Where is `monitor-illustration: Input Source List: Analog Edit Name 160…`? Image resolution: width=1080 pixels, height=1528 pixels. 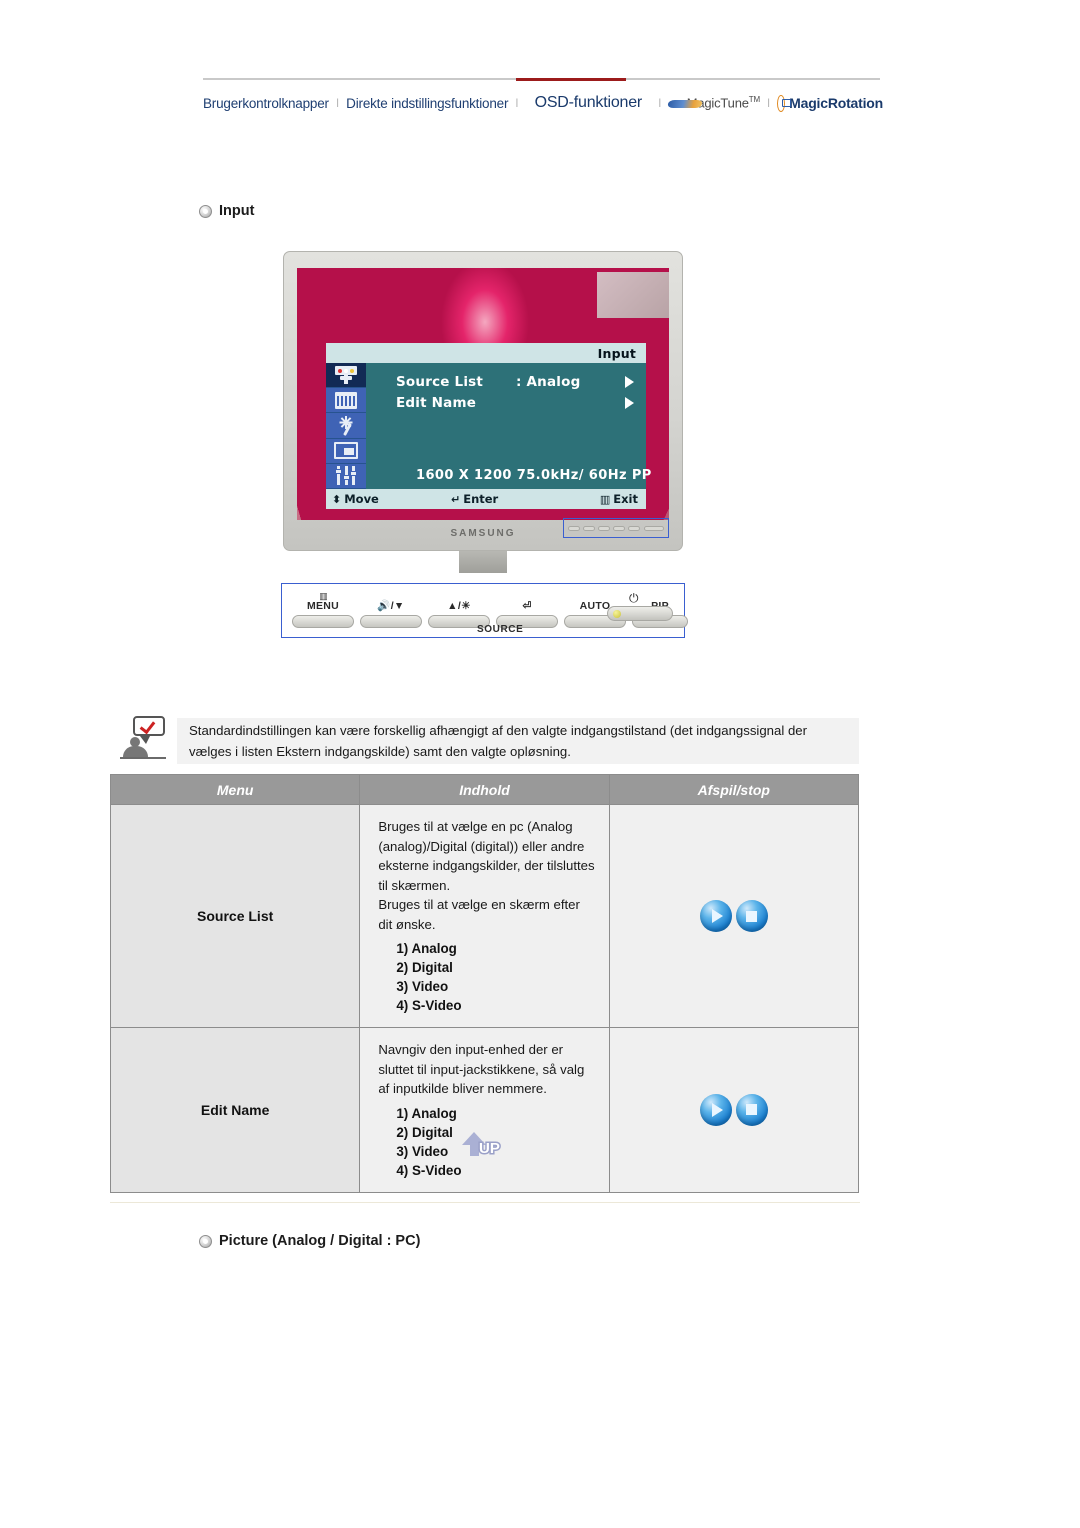
monitor-illustration: Input Source List: Analog Edit Name 160… is located at coordinates (483, 412).